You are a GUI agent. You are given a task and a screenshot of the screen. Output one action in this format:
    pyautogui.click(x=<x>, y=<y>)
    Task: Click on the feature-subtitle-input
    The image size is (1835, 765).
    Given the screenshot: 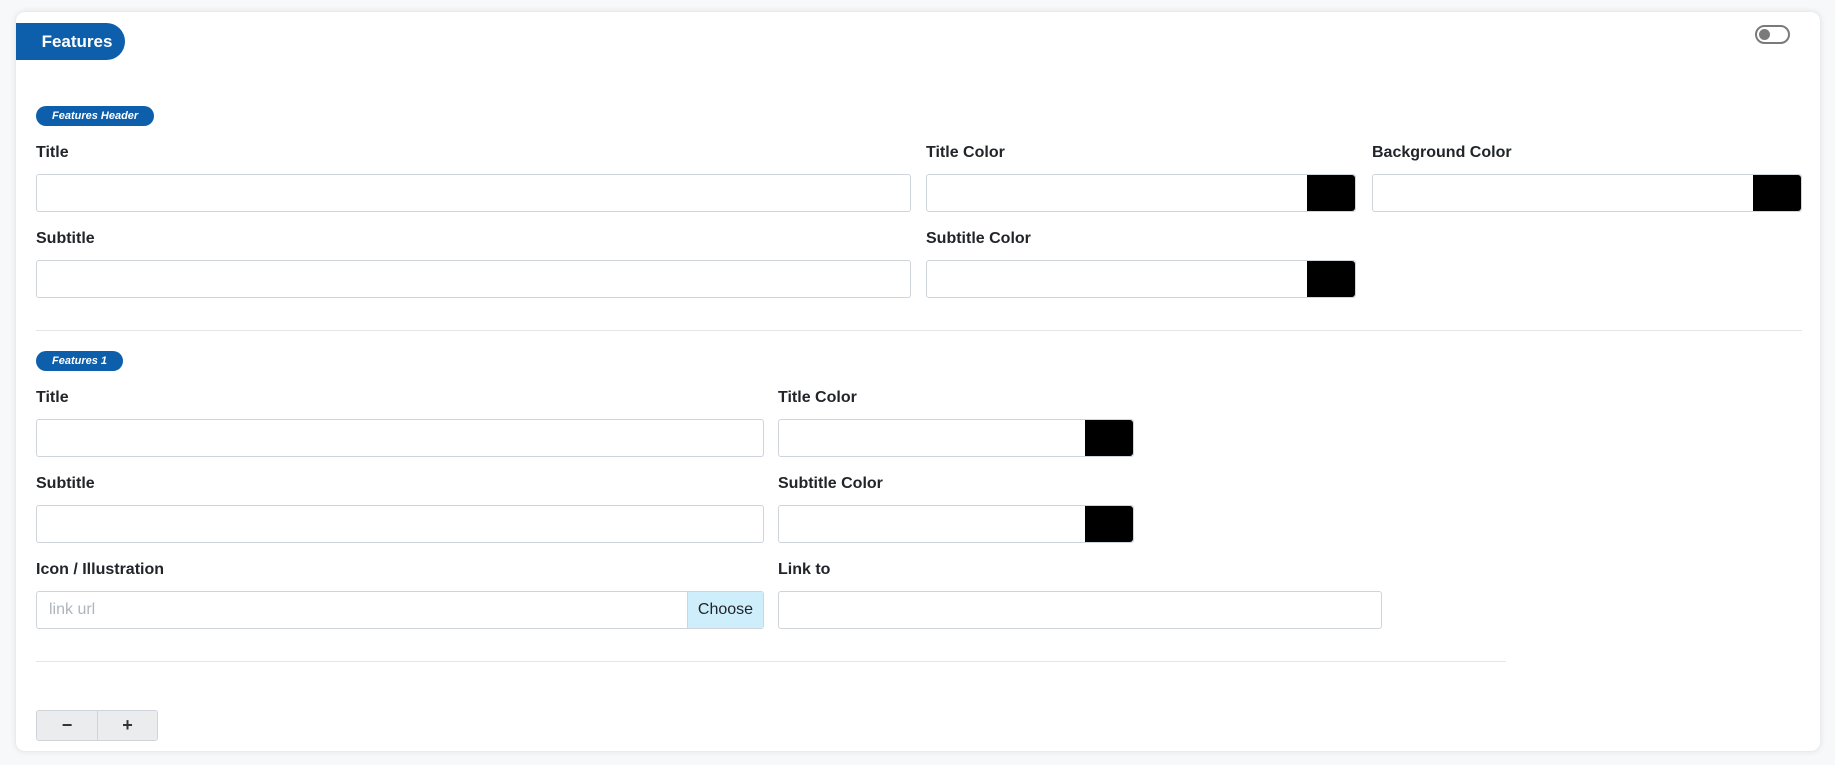 What is the action you would take?
    pyautogui.click(x=400, y=524)
    